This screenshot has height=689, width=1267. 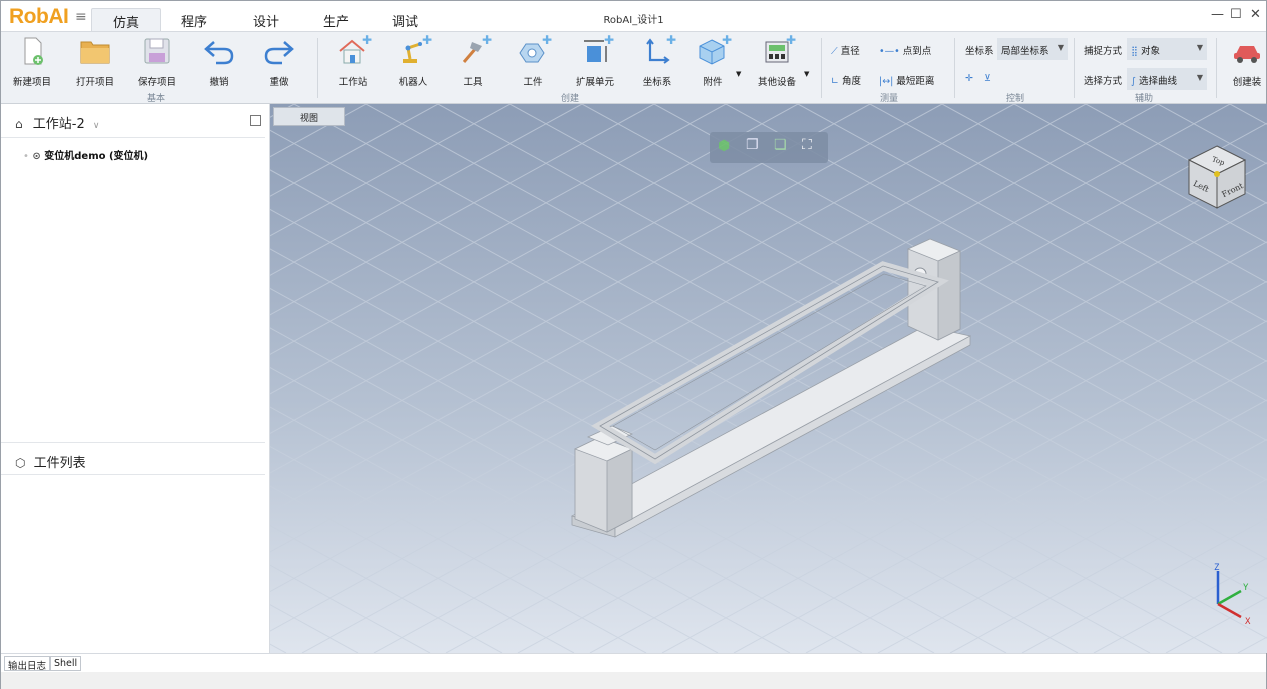 I want to click on car-icon, so click(x=1247, y=51).